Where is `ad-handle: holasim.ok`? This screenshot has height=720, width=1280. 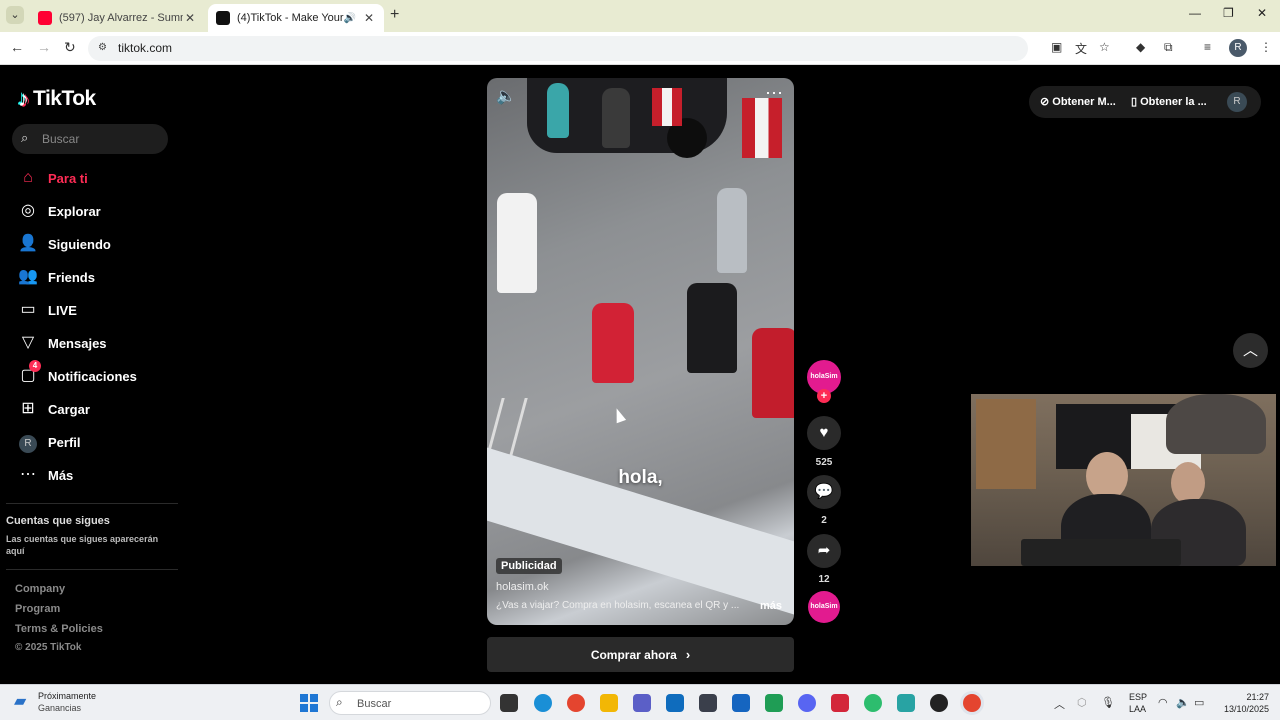 ad-handle: holasim.ok is located at coordinates (522, 587).